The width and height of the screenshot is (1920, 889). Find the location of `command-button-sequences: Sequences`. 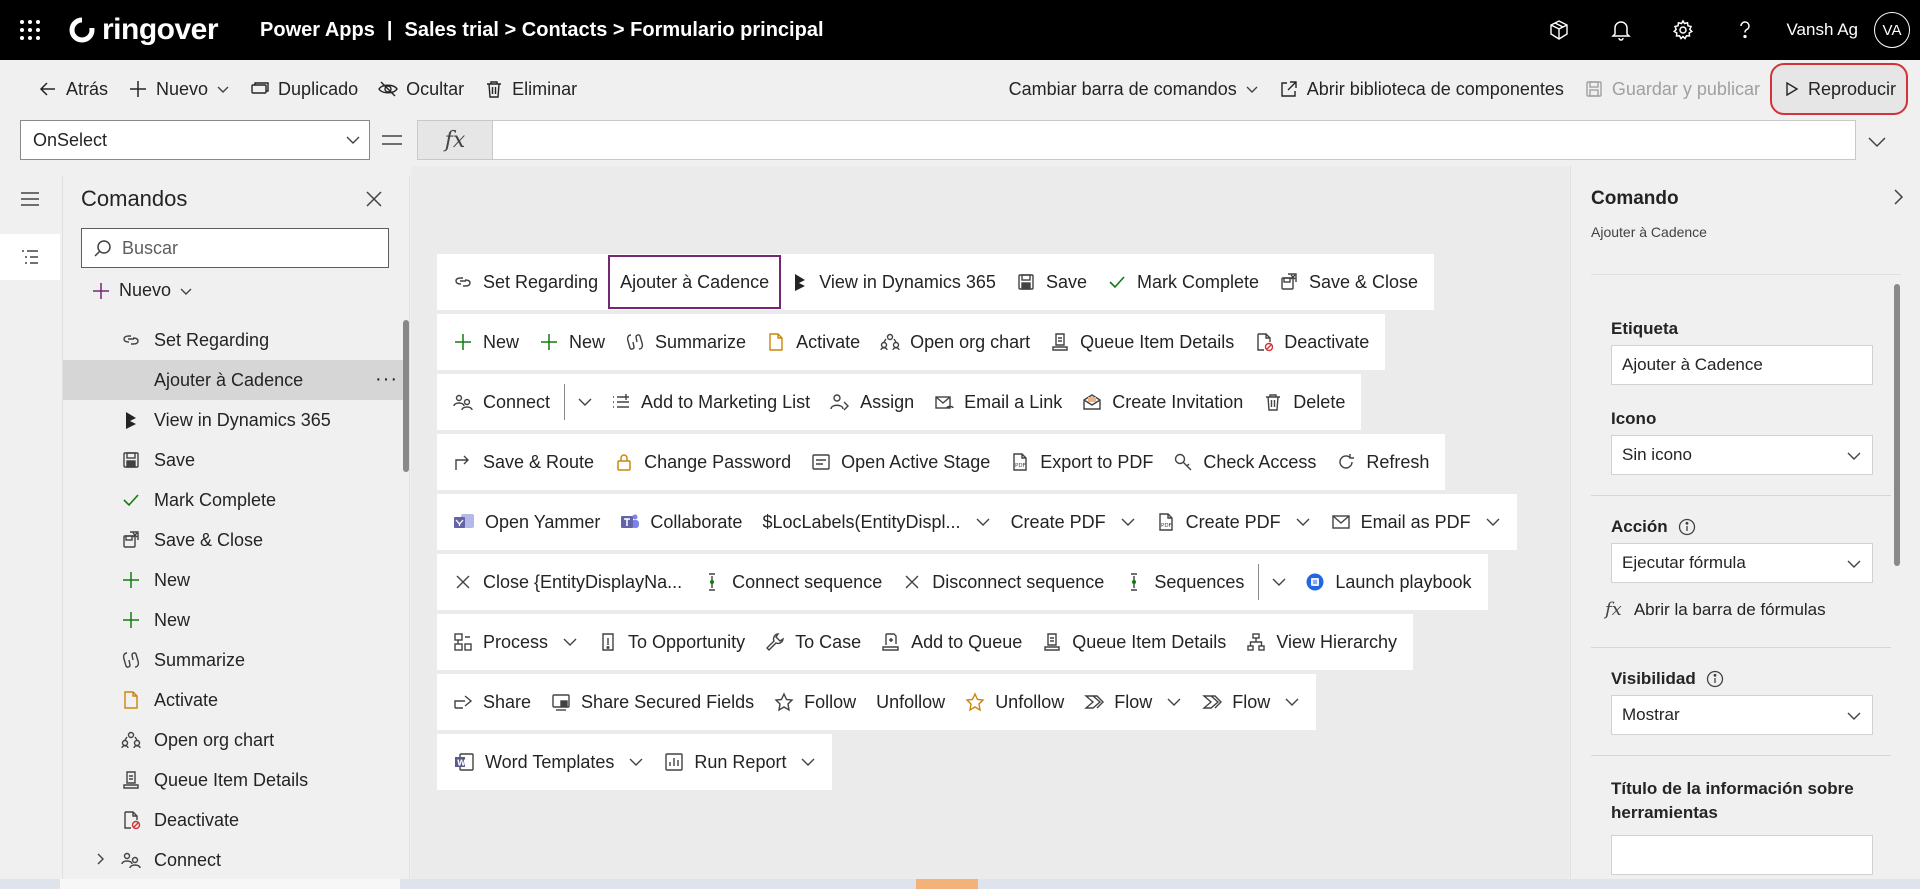

command-button-sequences: Sequences is located at coordinates (1184, 582).